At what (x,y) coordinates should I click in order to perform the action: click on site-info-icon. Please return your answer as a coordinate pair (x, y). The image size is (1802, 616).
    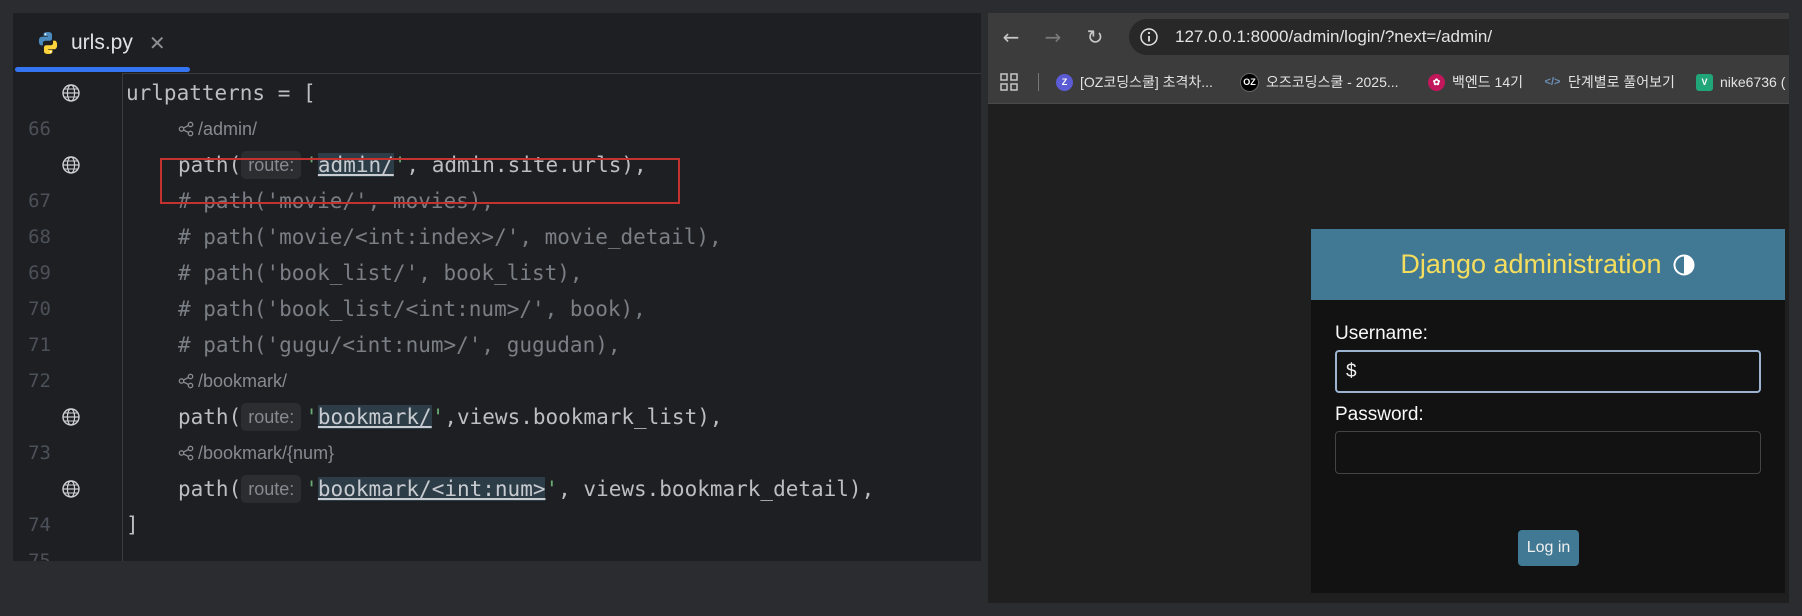
    Looking at the image, I should click on (1149, 37).